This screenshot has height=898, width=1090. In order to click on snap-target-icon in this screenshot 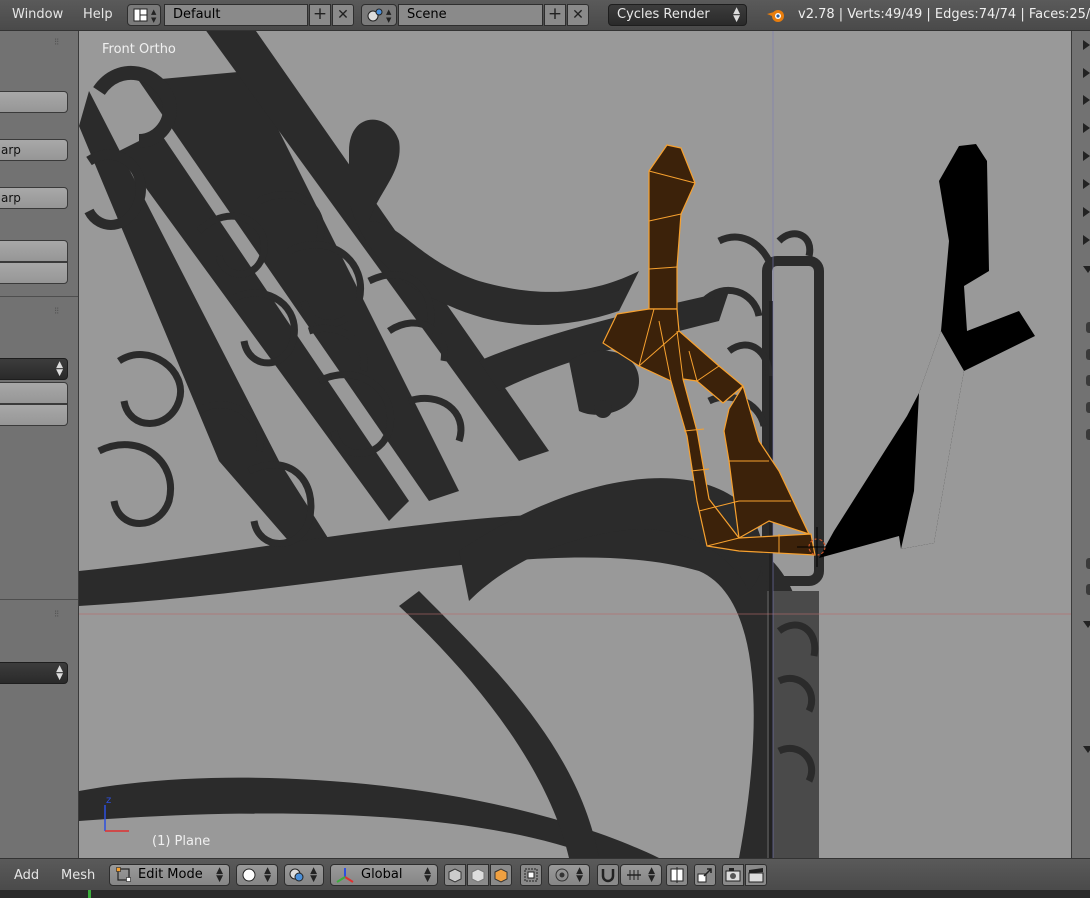, I will do `click(677, 875)`.